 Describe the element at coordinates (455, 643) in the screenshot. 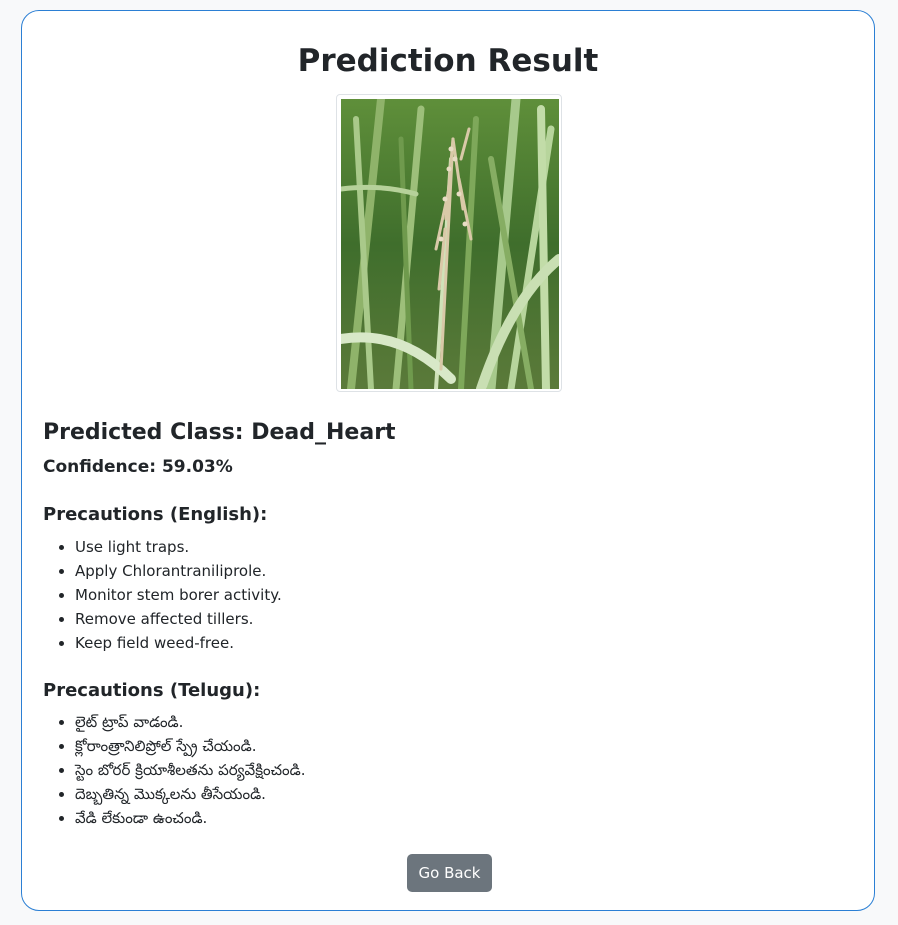

I see `list-item: Keep field weed-free.` at that location.